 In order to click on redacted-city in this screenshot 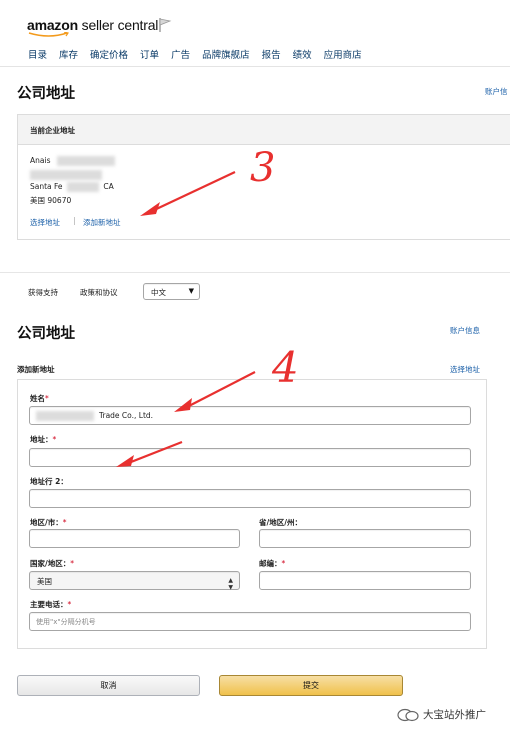, I will do `click(82, 187)`.